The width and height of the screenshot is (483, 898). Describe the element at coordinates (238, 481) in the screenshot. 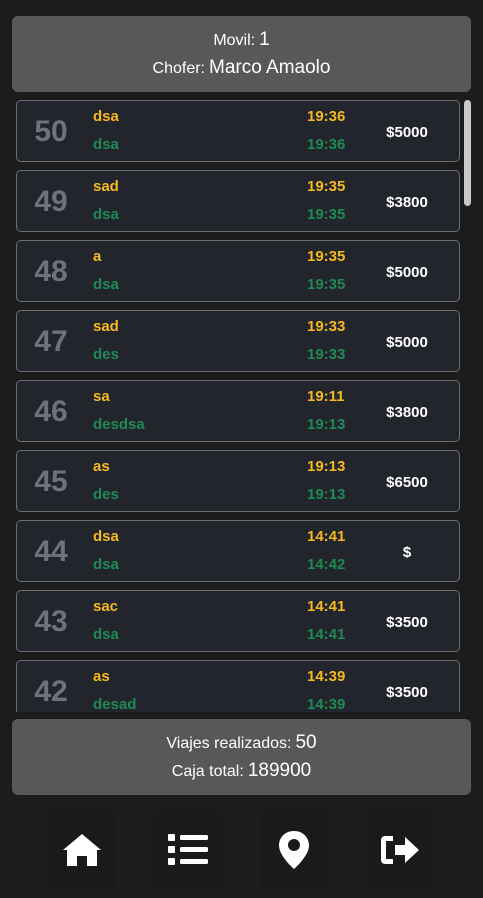

I see `trip-card: 45 as des 19:13 19:13 $6500` at that location.